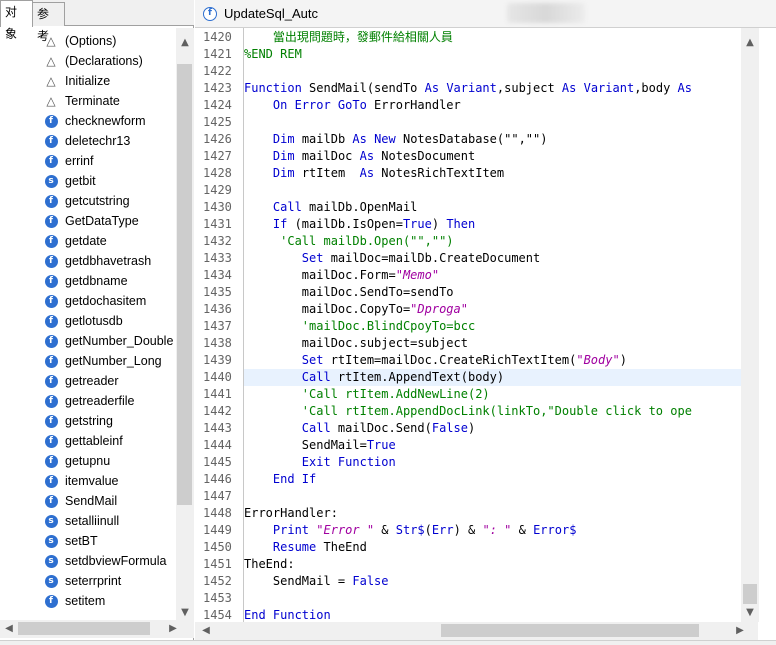 Image resolution: width=776 pixels, height=645 pixels. Describe the element at coordinates (476, 207) in the screenshot. I see `code-line: 1430 Call mailDb.OpenMail` at that location.